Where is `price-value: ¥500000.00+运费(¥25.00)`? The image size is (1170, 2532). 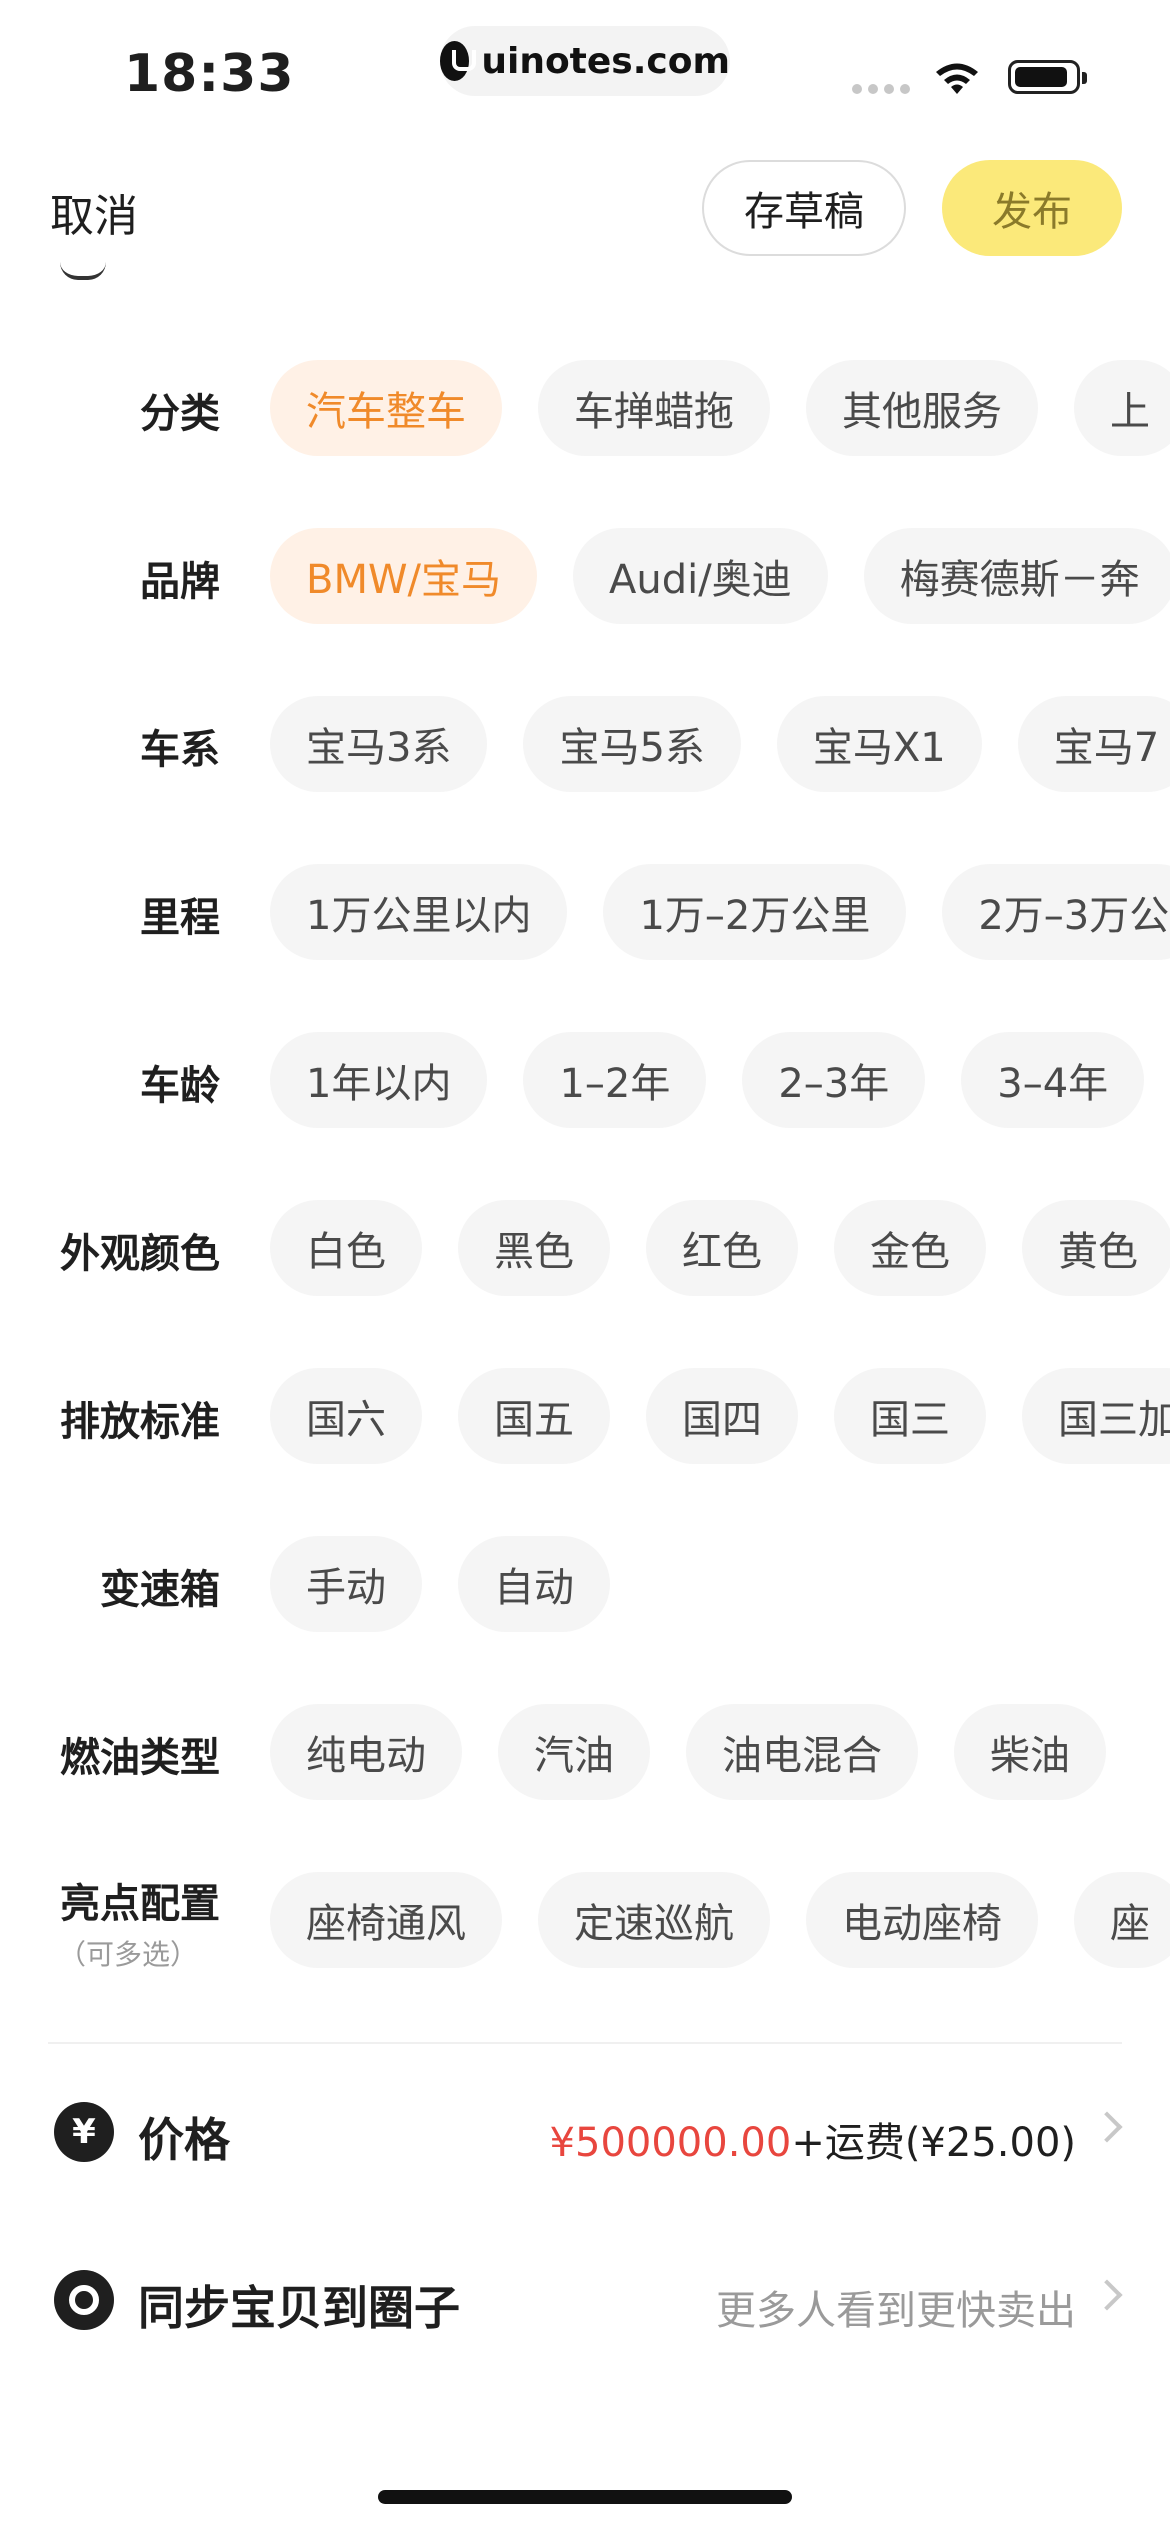
price-value: ¥500000.00+运费(¥25.00) is located at coordinates (813, 2139).